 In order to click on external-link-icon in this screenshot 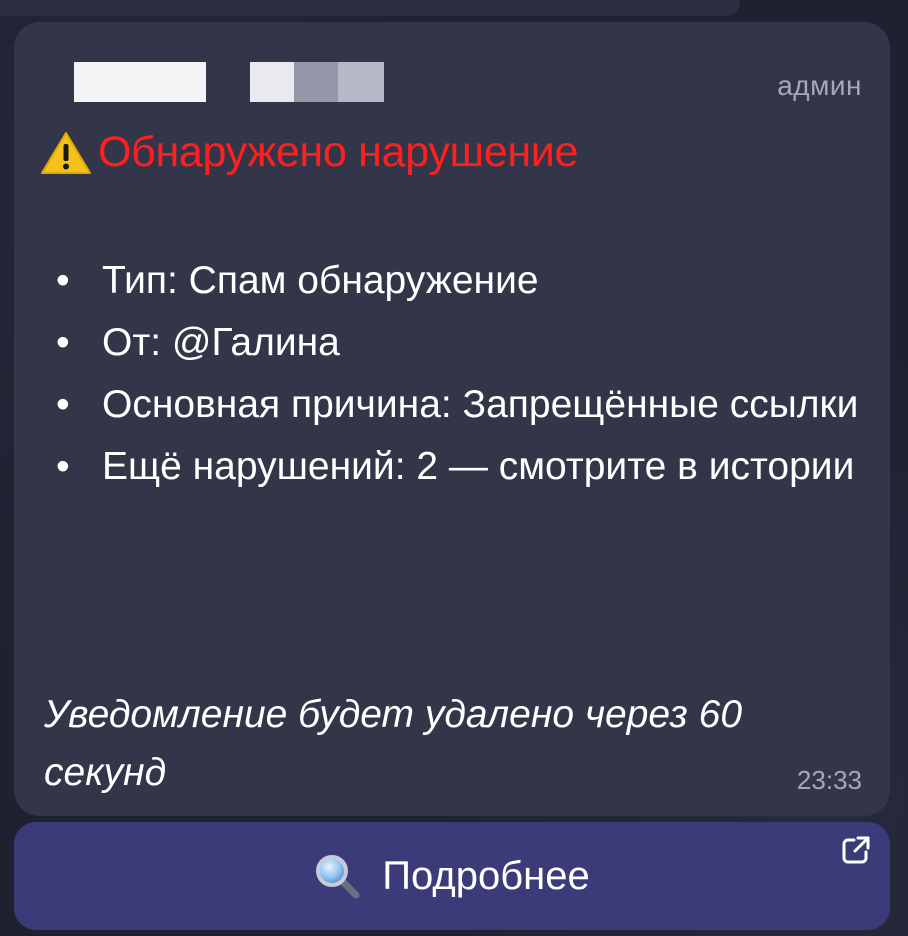, I will do `click(856, 850)`.